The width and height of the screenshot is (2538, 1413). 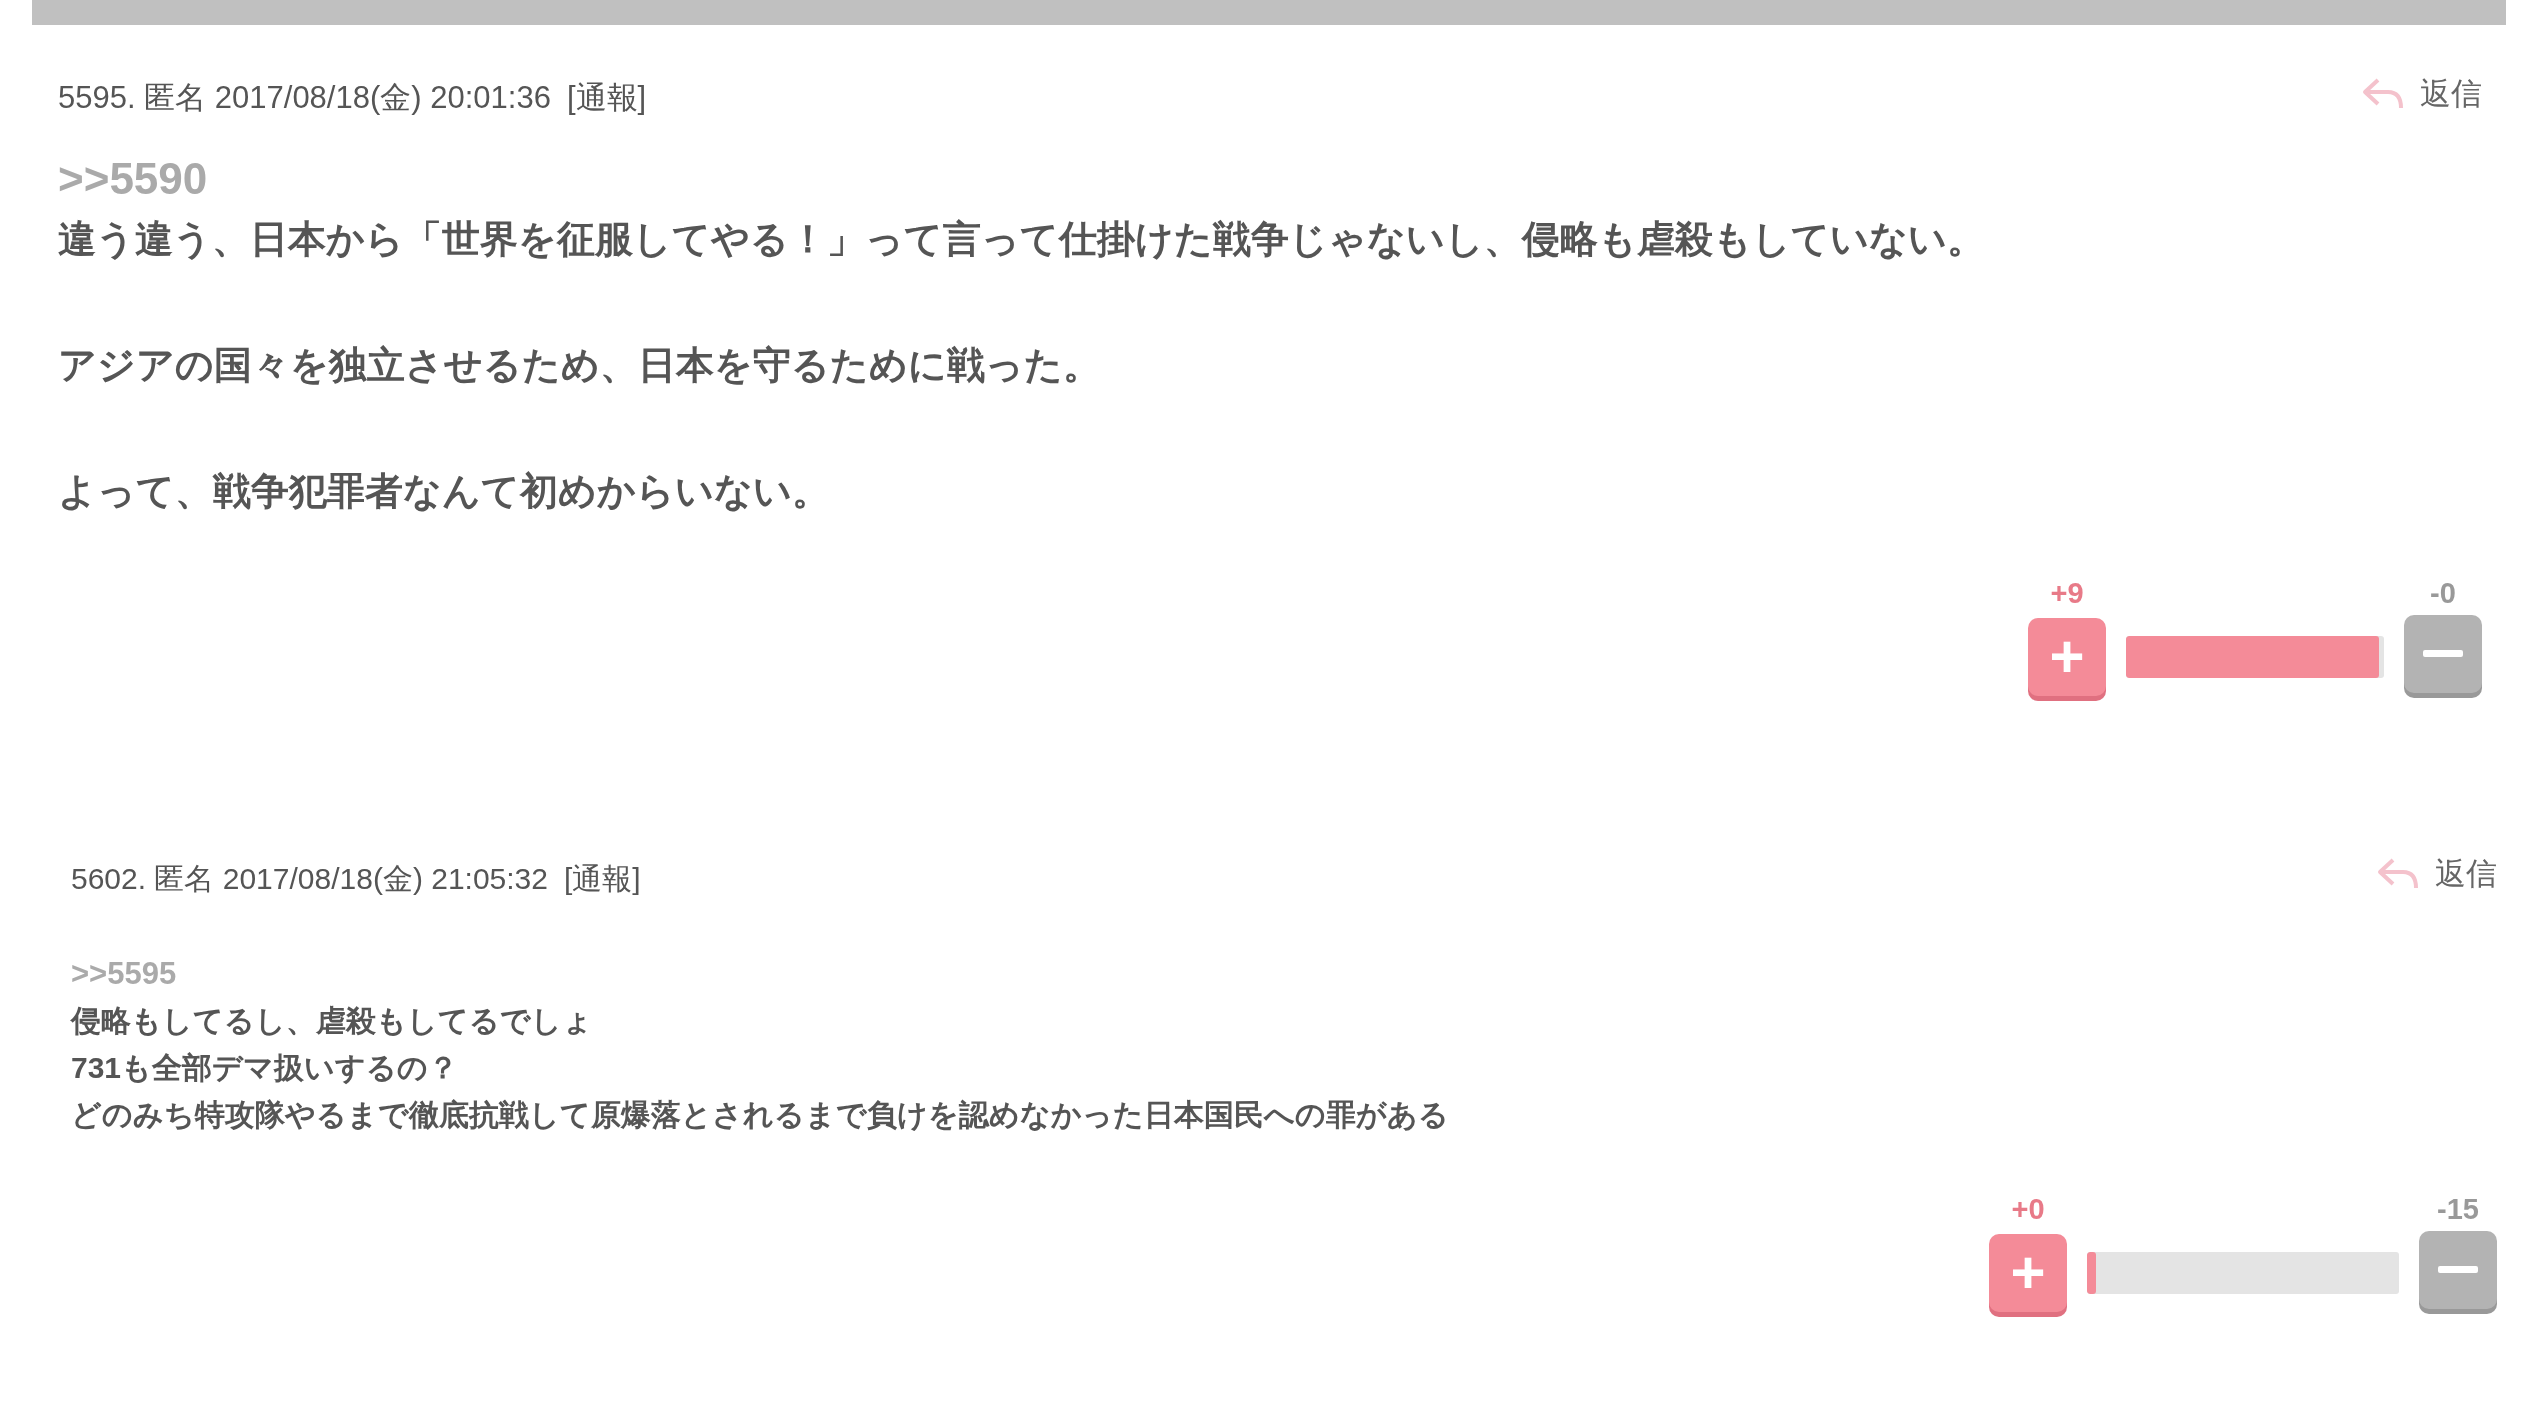 What do you see at coordinates (309, 878) in the screenshot?
I see `post-meta: 5602. 匿名 2017/08/18(金) 21:05:32` at bounding box center [309, 878].